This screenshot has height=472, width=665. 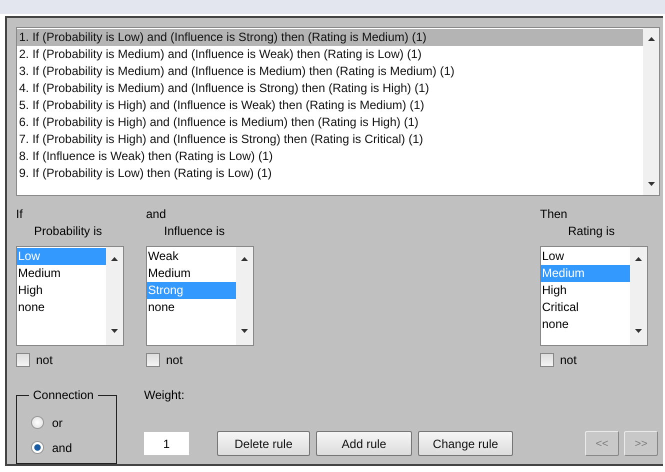 I want to click on section-label: and, so click(x=157, y=214).